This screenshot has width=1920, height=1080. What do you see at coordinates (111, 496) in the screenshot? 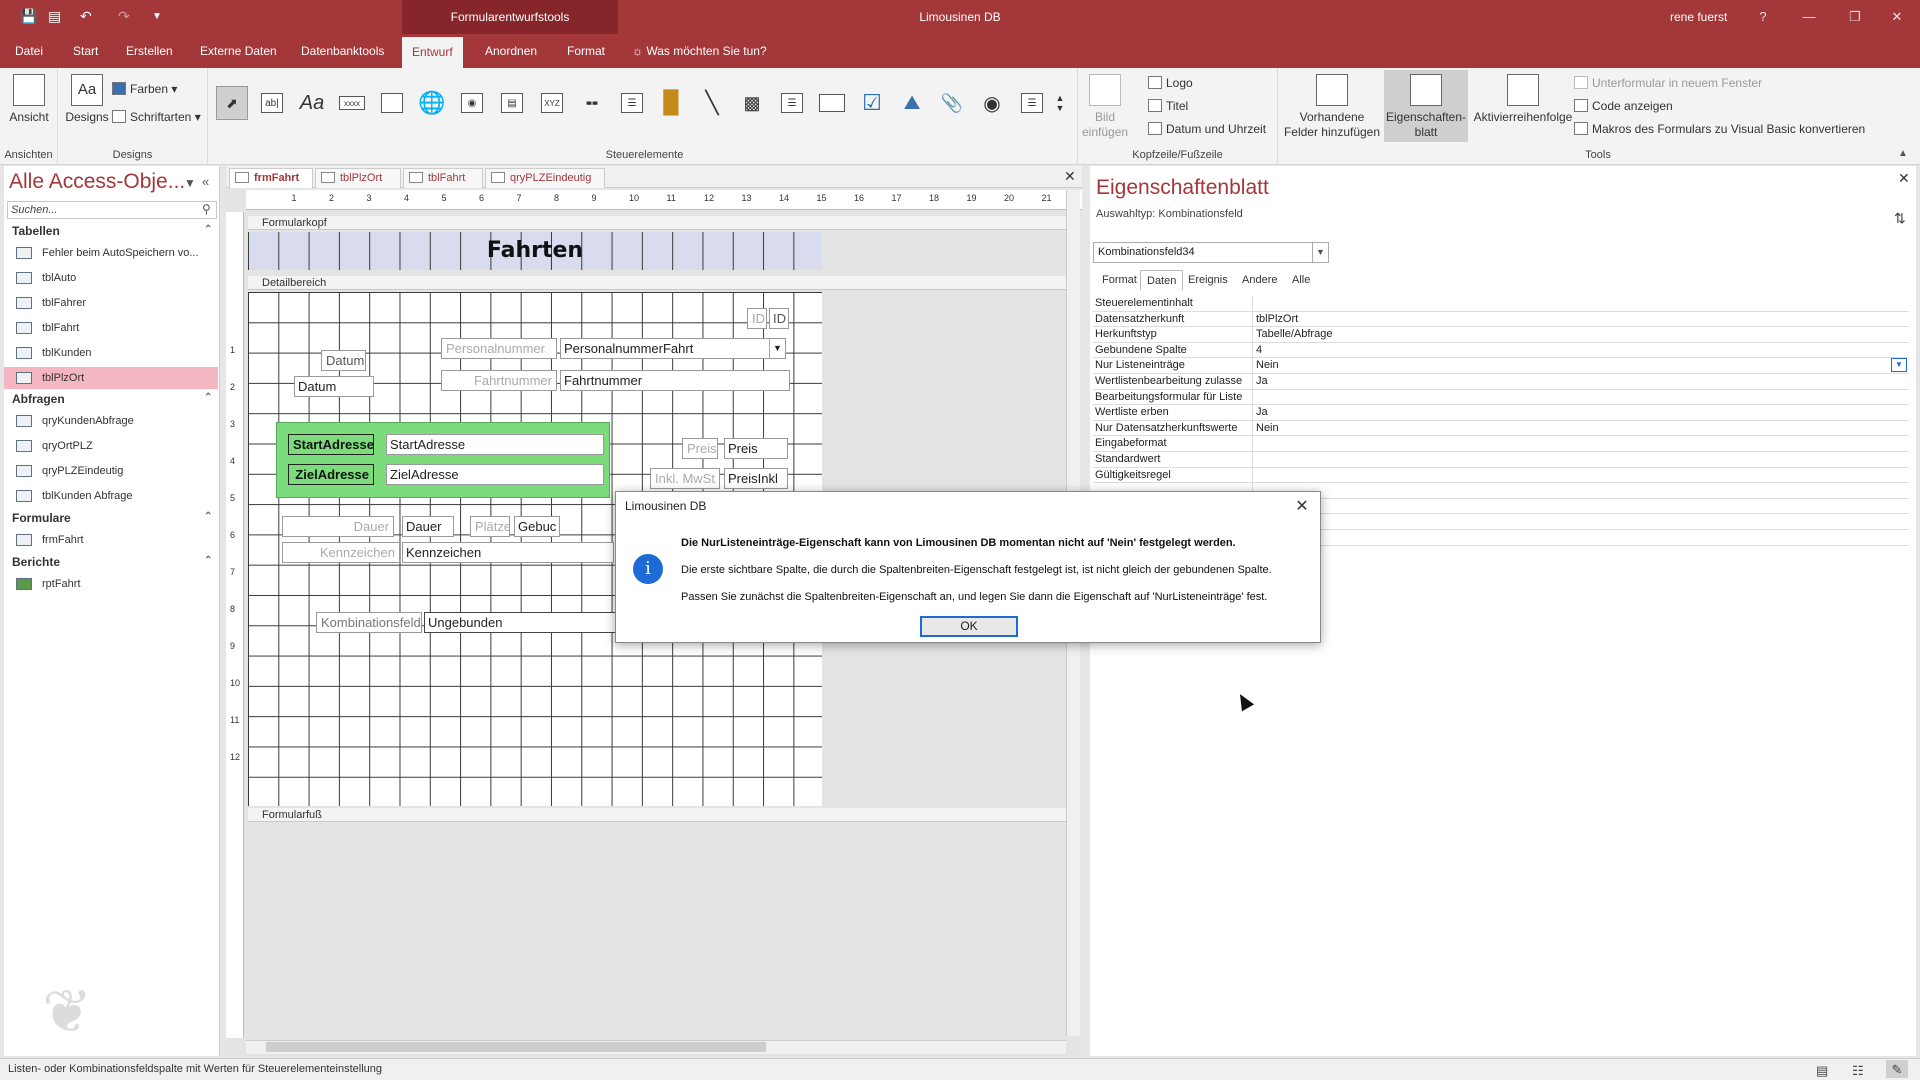
I see `nav-item: tblKunden Abfrage` at bounding box center [111, 496].